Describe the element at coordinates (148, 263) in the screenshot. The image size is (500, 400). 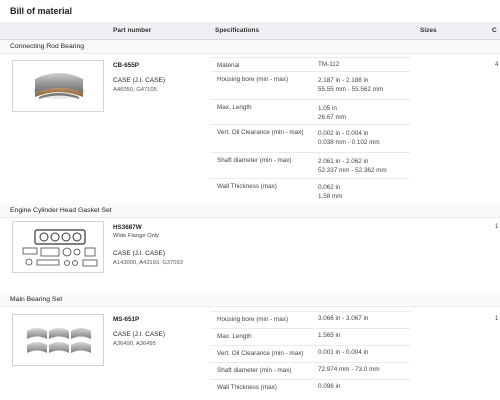
I see `part-cross-reference: A143000, A43193, G37093` at that location.